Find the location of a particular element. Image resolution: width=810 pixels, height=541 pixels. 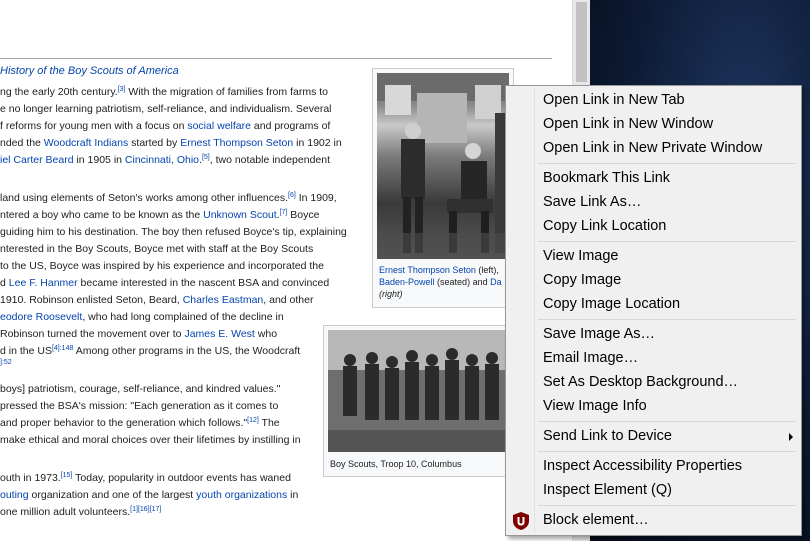

text-run: , two notable independent is located at coordinates (270, 160).